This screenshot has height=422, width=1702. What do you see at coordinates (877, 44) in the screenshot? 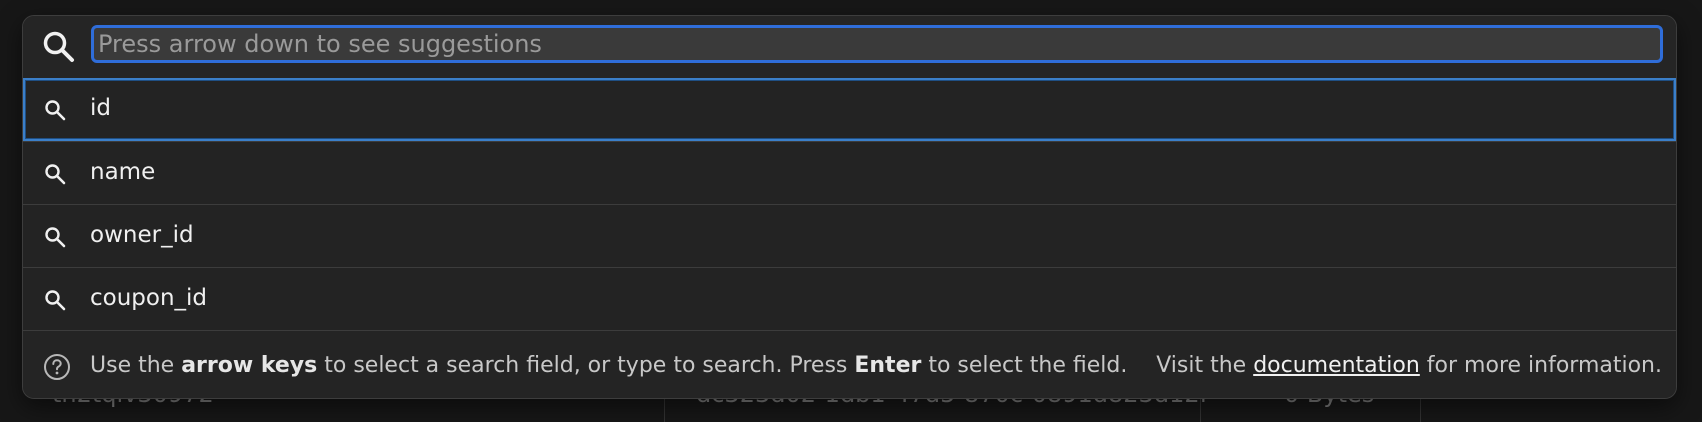
I see `search-input` at bounding box center [877, 44].